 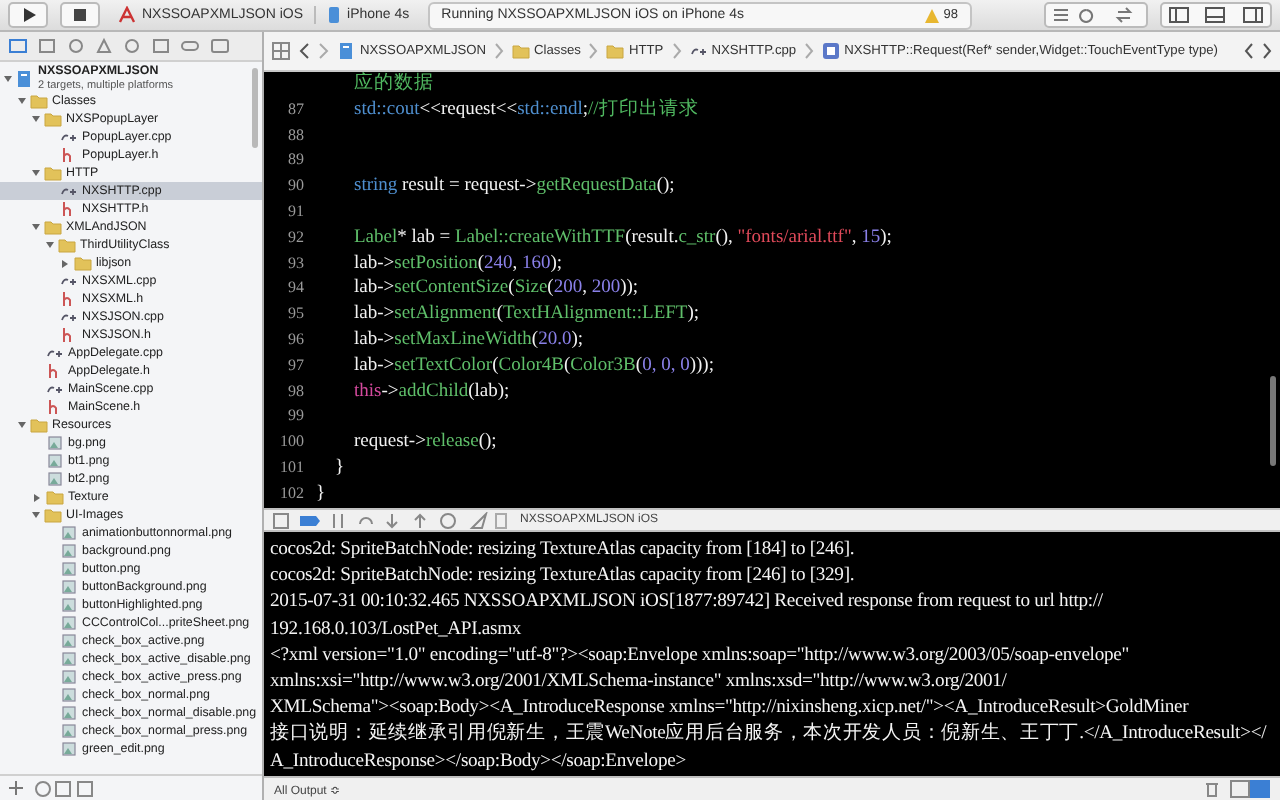 What do you see at coordinates (479, 760) in the screenshot?
I see `console-line: A_IntroduceResponse></soap:Body></soap:Envelope>` at bounding box center [479, 760].